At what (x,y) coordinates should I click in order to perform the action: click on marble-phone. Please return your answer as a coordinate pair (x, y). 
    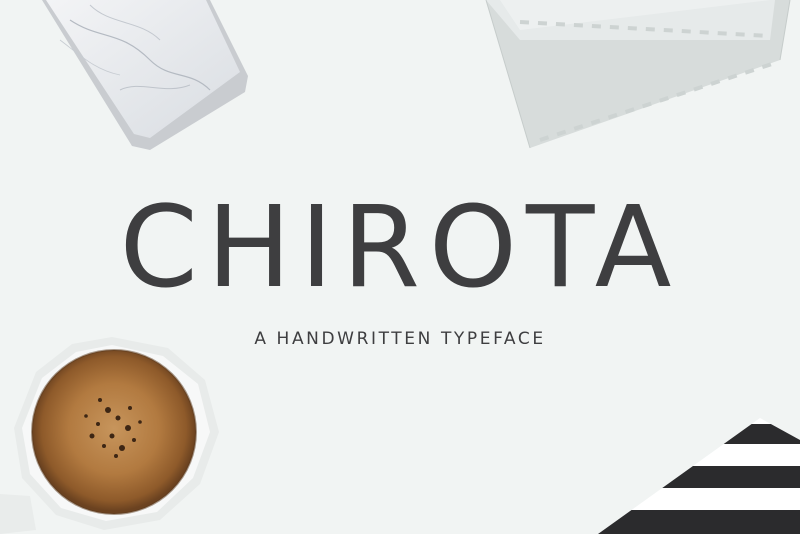
    Looking at the image, I should click on (145, 75).